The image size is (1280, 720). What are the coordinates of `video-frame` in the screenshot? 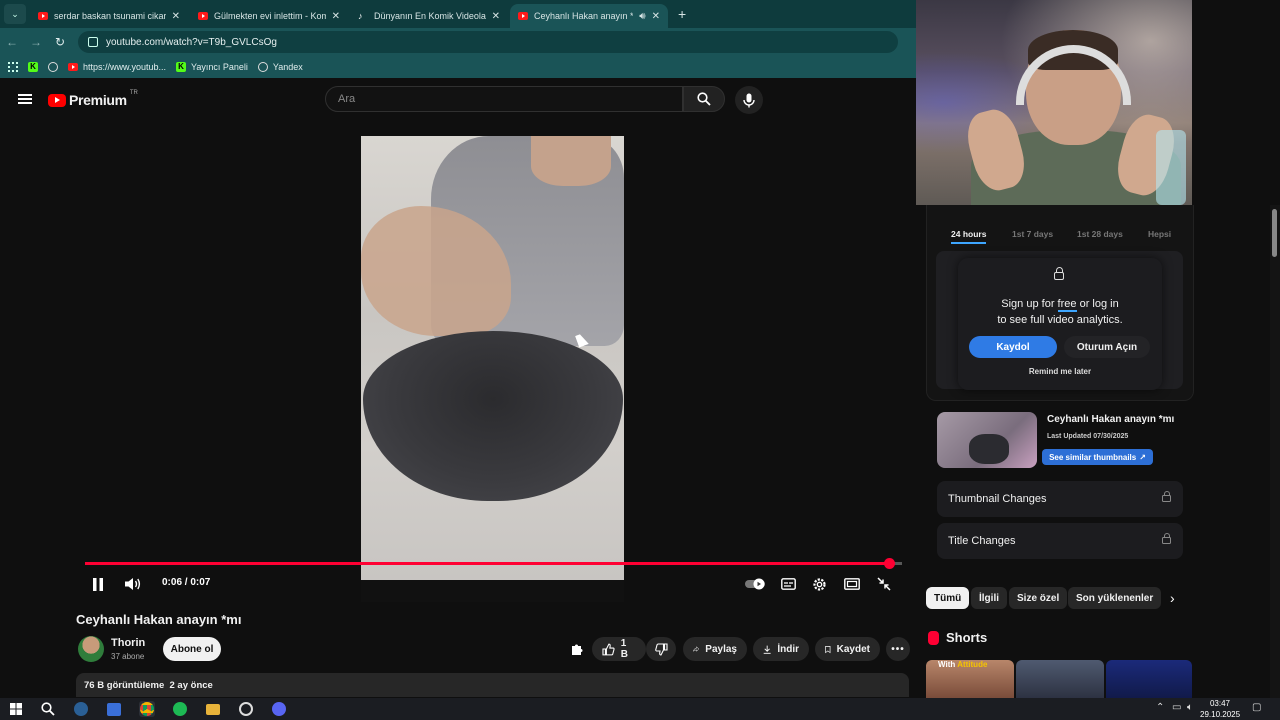 It's located at (492, 369).